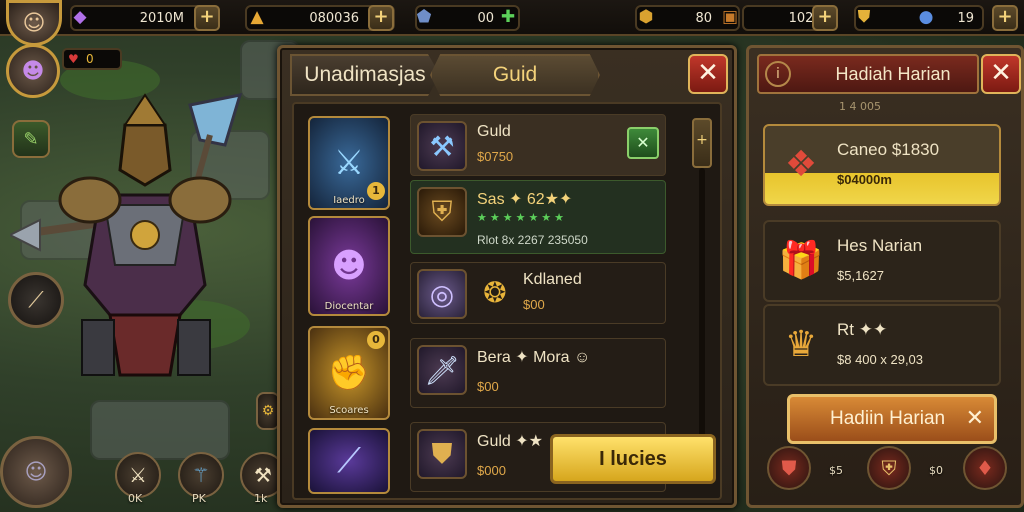 The image size is (1024, 512). I want to click on tab-label: Guid, so click(515, 74).